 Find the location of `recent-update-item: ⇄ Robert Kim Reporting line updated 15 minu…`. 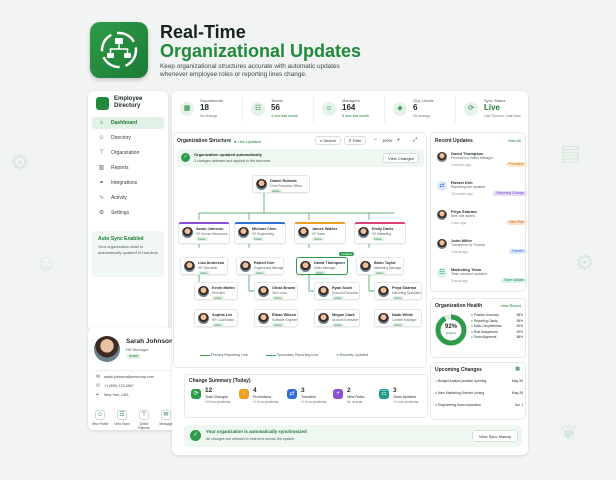

recent-update-item: ⇄ Robert Kim Reporting line updated 15 minu… is located at coordinates (481, 190).